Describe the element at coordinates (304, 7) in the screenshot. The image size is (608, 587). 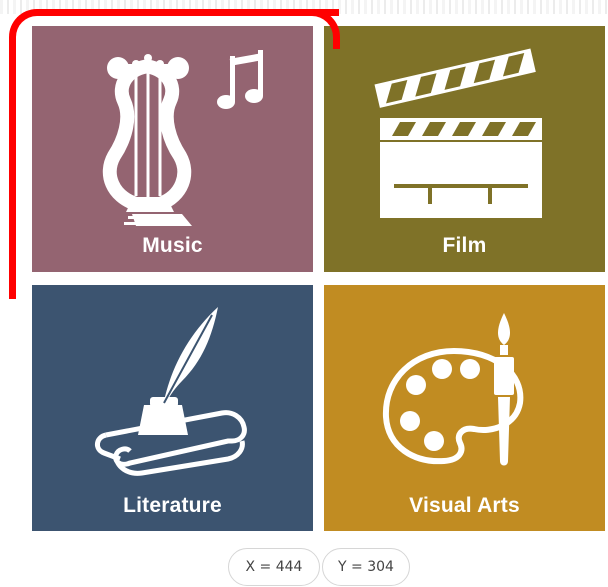
I see `torn-top-edge` at that location.